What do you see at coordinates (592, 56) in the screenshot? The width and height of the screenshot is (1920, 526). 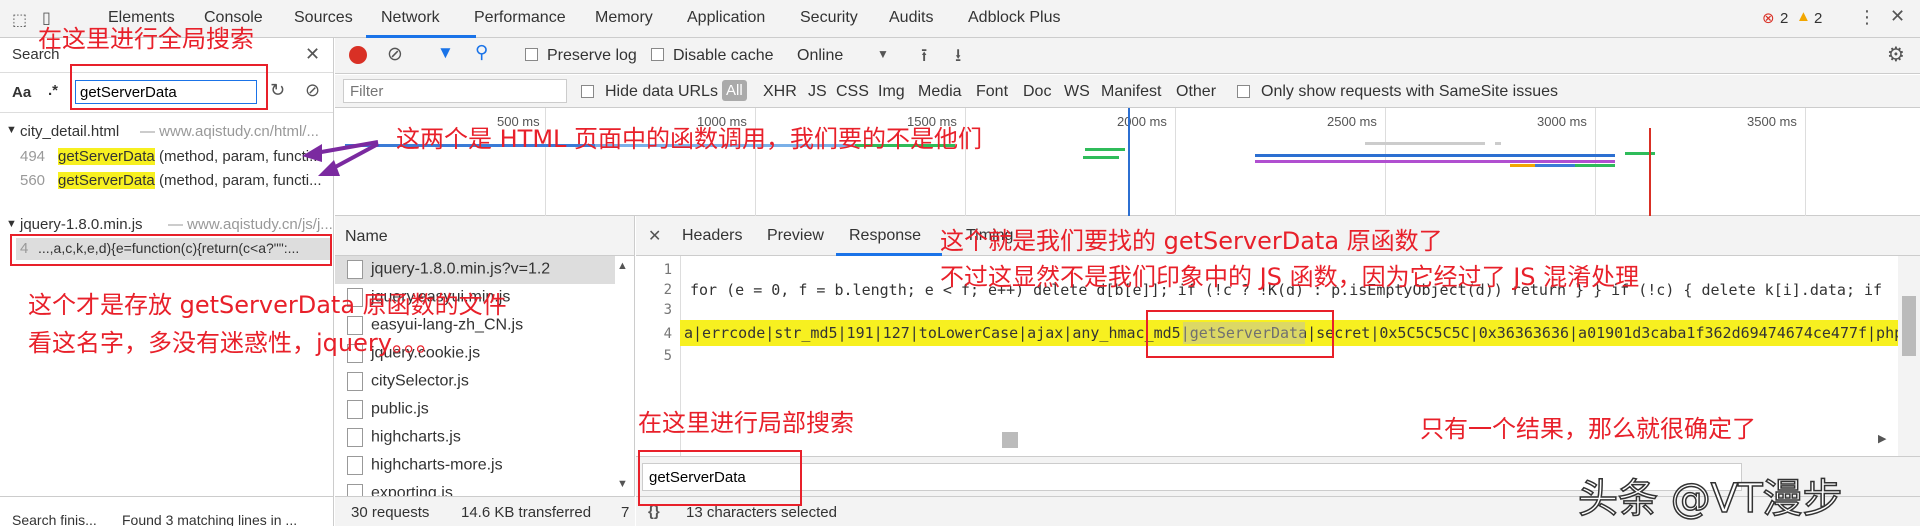 I see `preserve-log-label: Preserve log` at bounding box center [592, 56].